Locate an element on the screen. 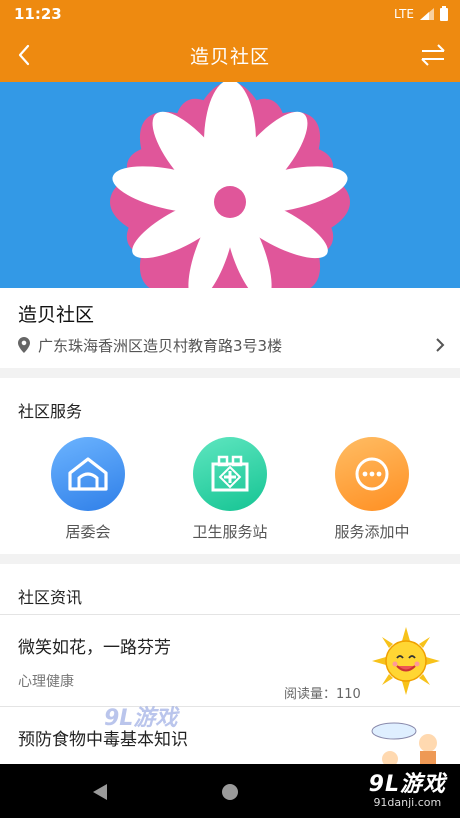 This screenshot has height=818, width=460. status-bar: 11:23 LTE is located at coordinates (230, 14).